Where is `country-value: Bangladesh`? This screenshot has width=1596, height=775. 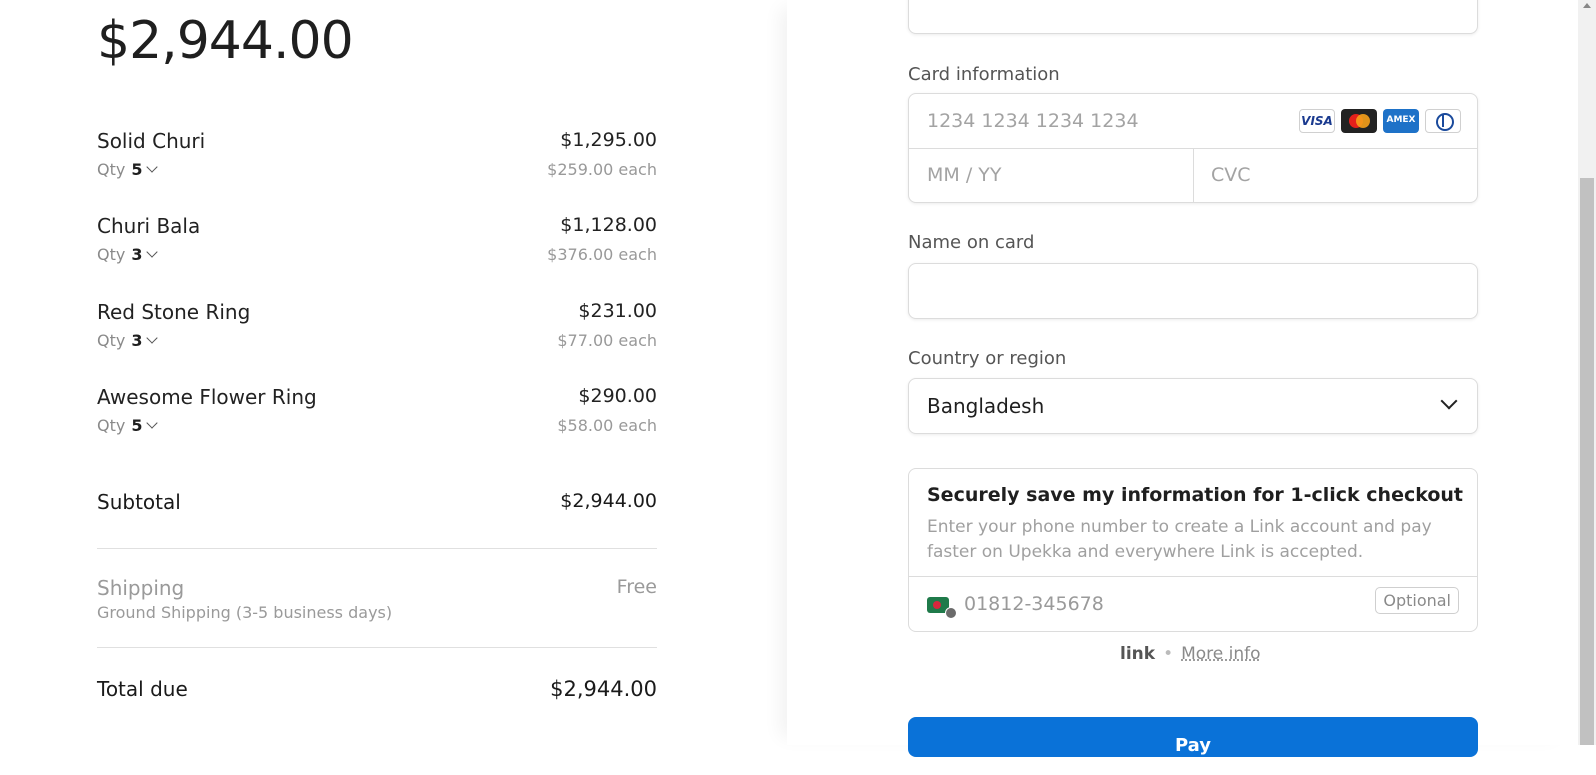
country-value: Bangladesh is located at coordinates (986, 406).